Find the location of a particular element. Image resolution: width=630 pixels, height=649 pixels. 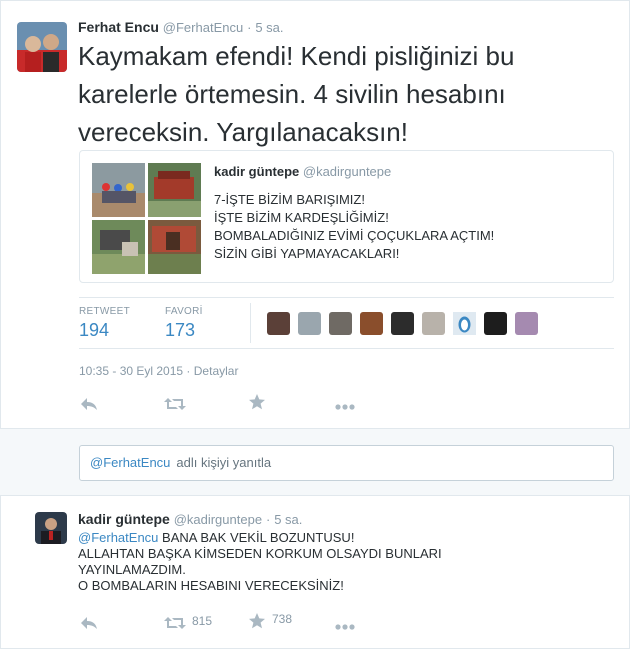

author-handle: @FerhatEncu is located at coordinates (203, 27).